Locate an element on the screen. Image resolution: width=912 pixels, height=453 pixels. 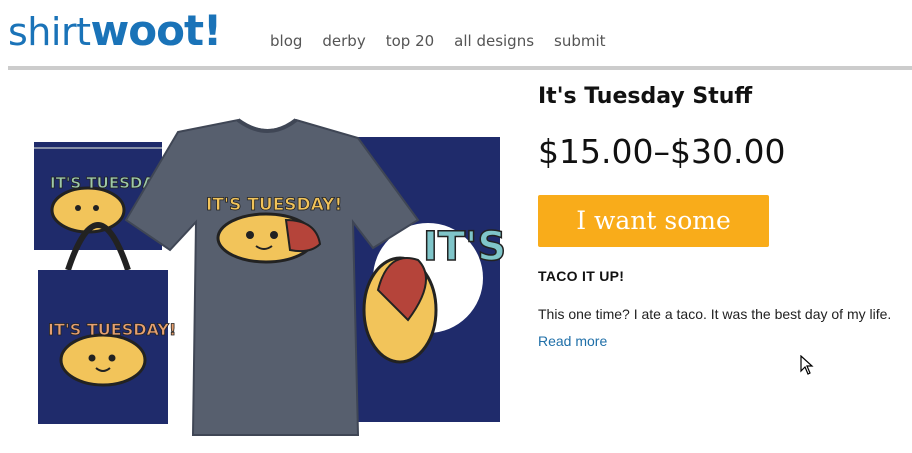
nav-item-submit: submit is located at coordinates (580, 41).